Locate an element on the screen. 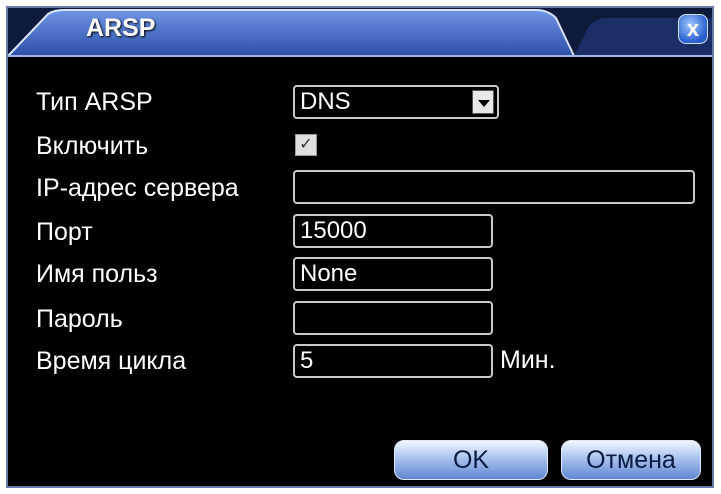 The height and width of the screenshot is (494, 721). close-button: x is located at coordinates (693, 29).